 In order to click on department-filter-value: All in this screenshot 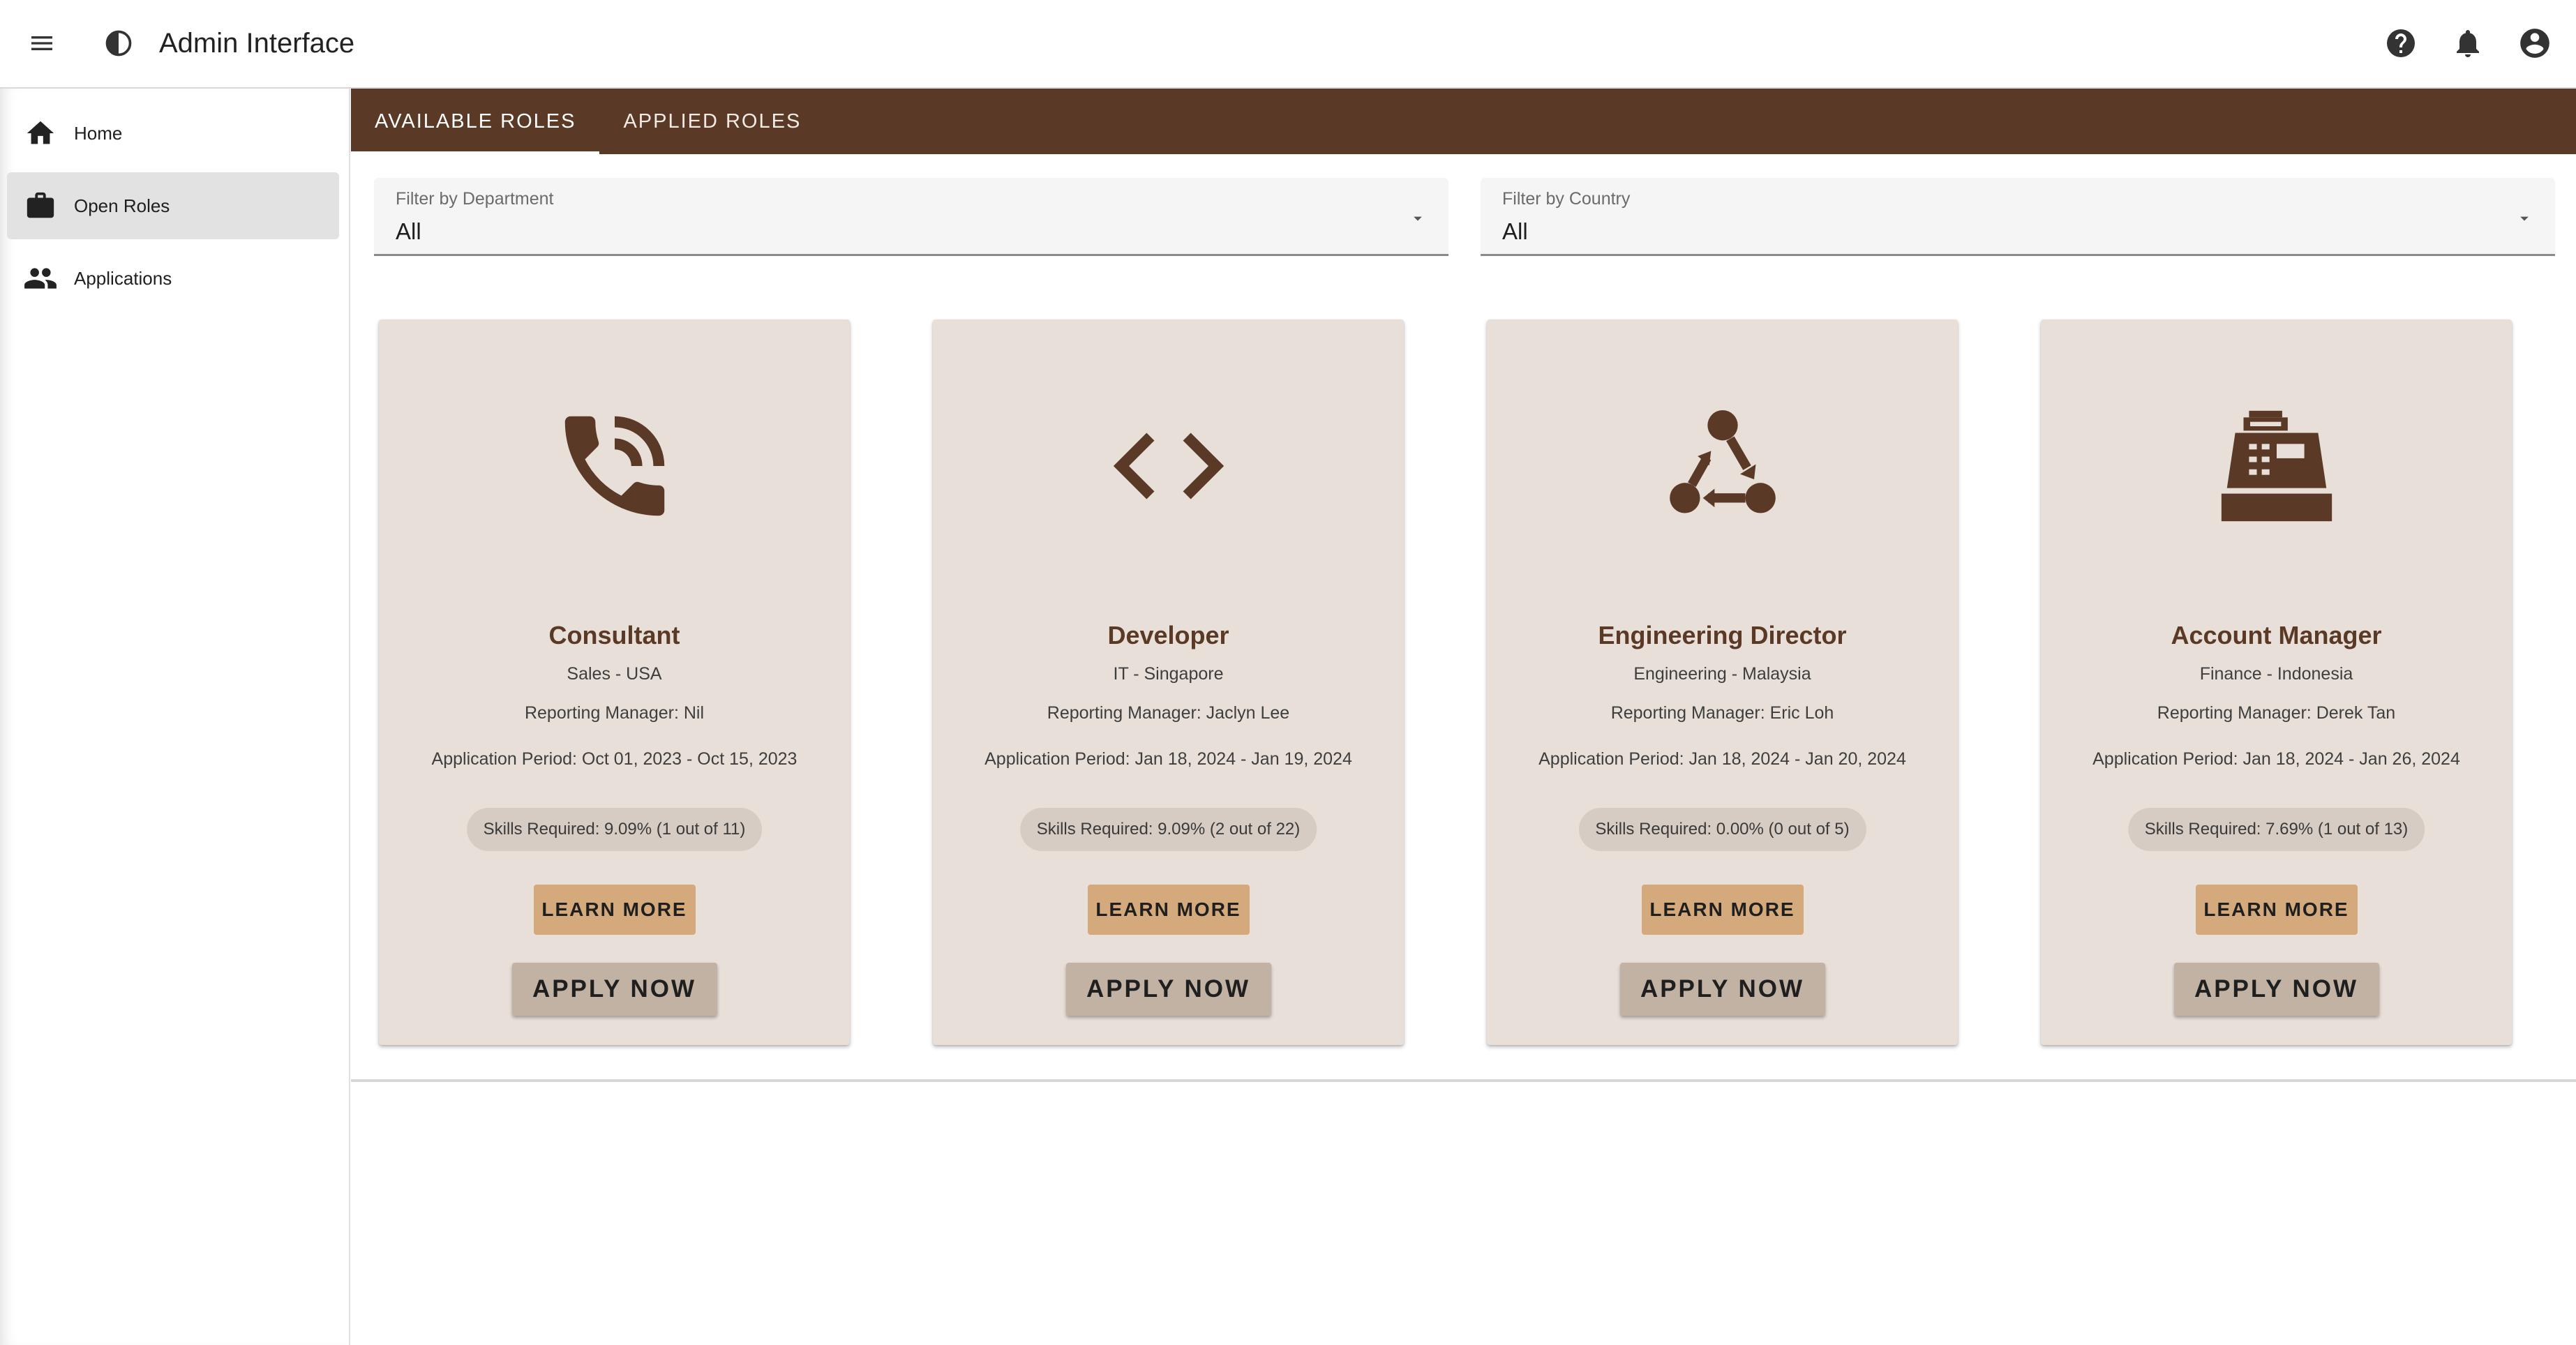, I will do `click(409, 231)`.